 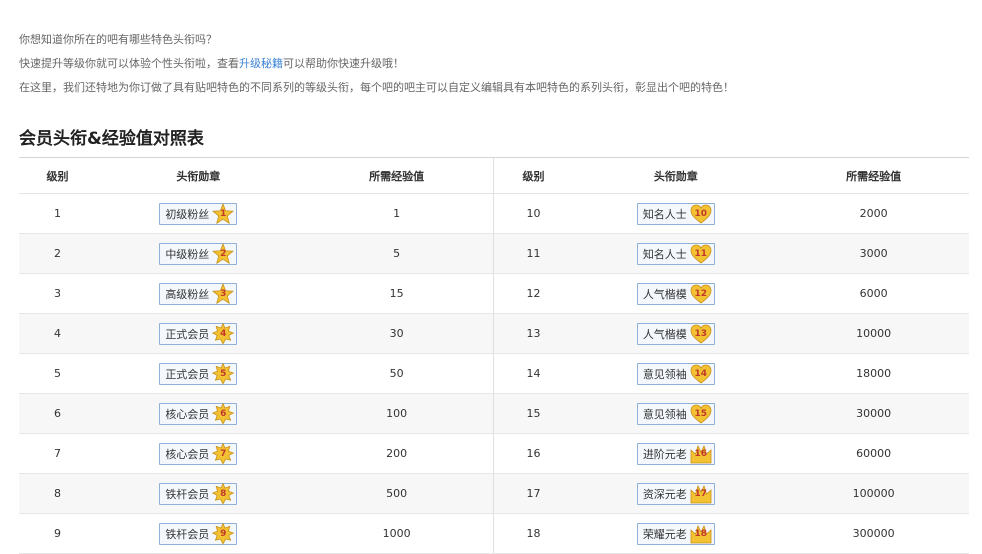 I want to click on crown-icon: 18, so click(x=701, y=534).